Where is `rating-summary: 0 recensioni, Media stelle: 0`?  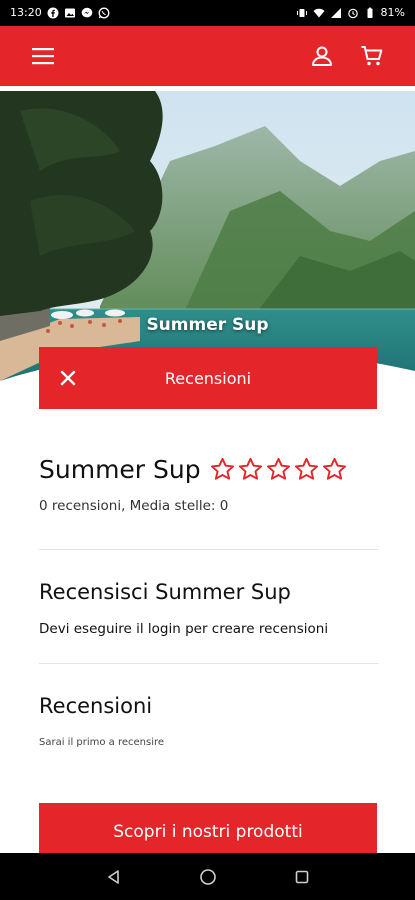 rating-summary: 0 recensioni, Media stelle: 0 is located at coordinates (134, 506).